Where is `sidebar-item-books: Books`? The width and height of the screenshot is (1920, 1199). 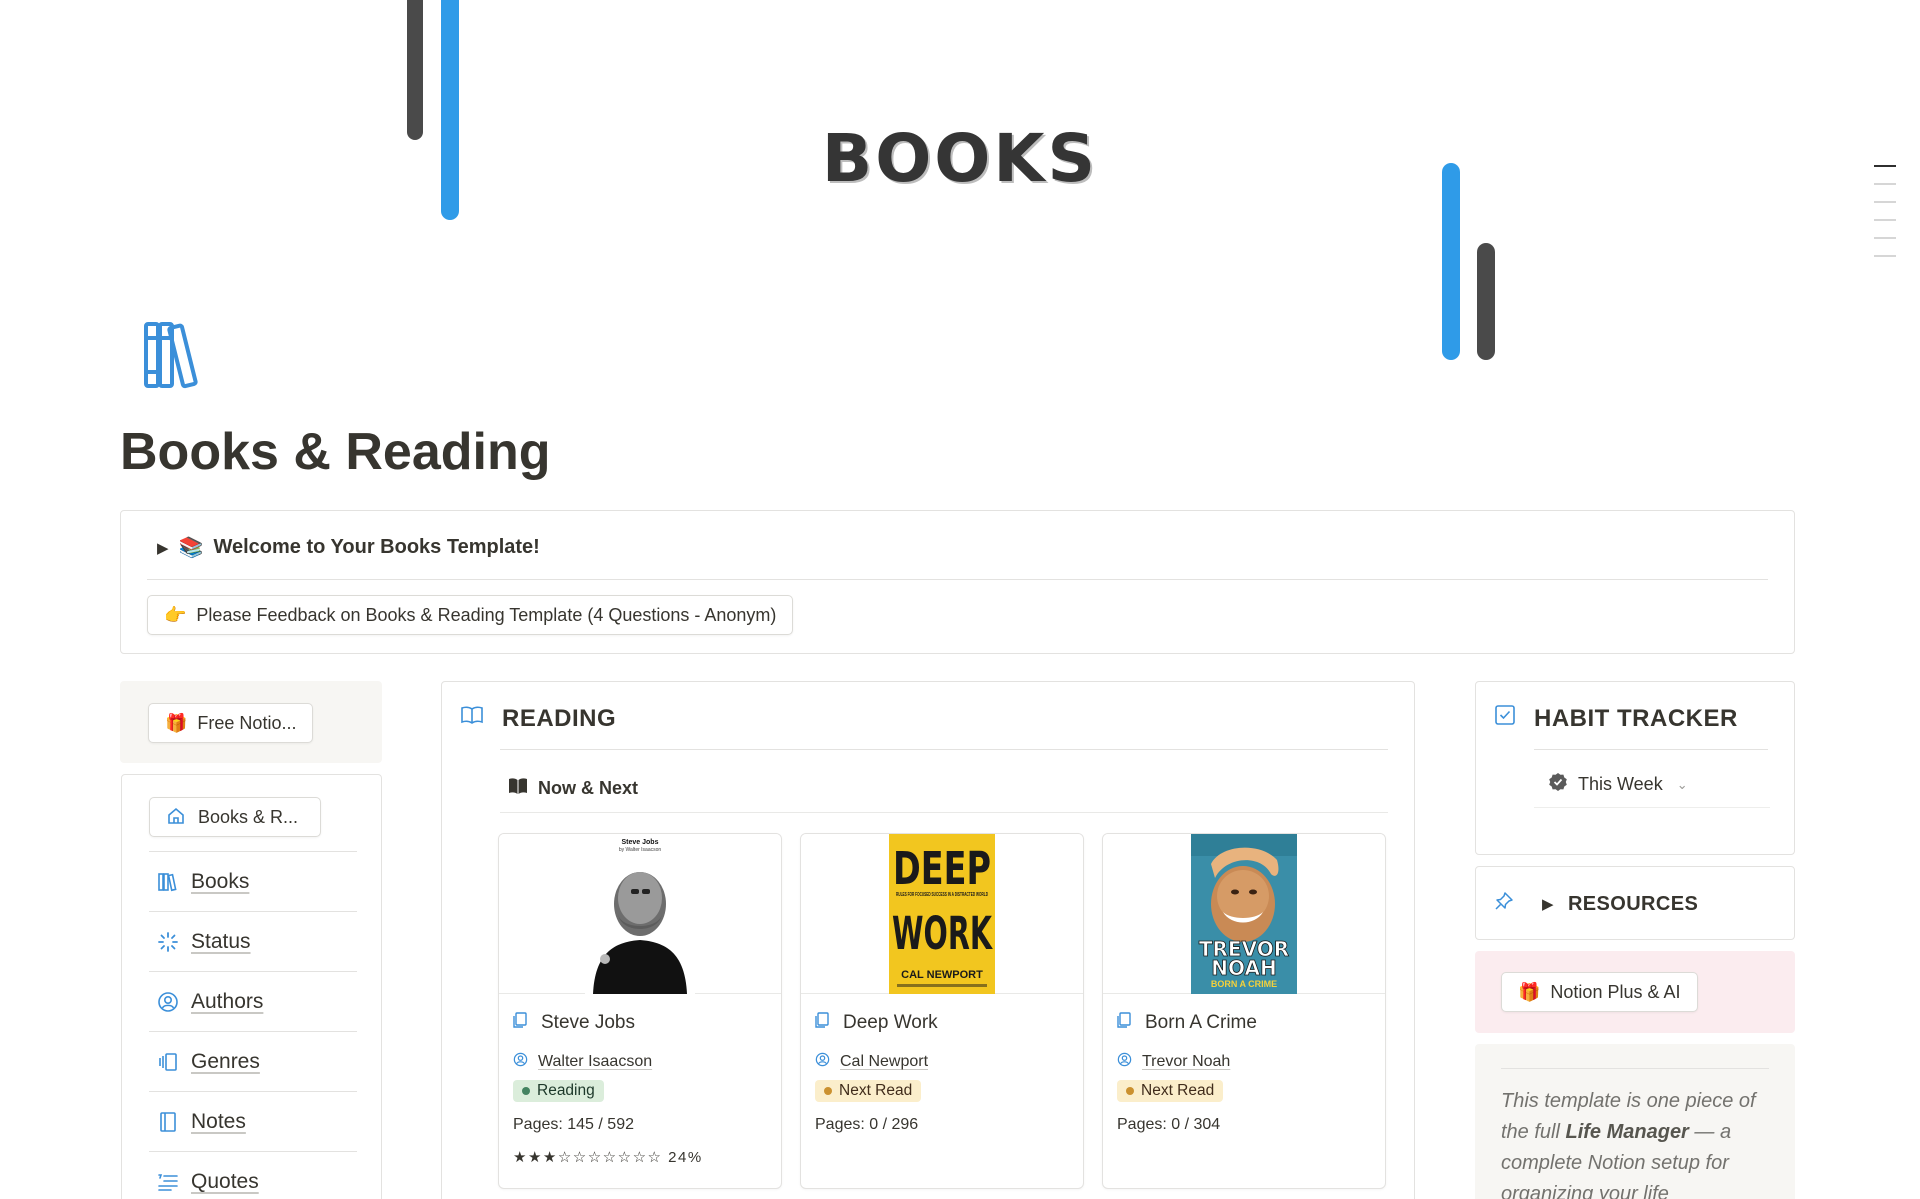
sidebar-item-books: Books is located at coordinates (253, 881).